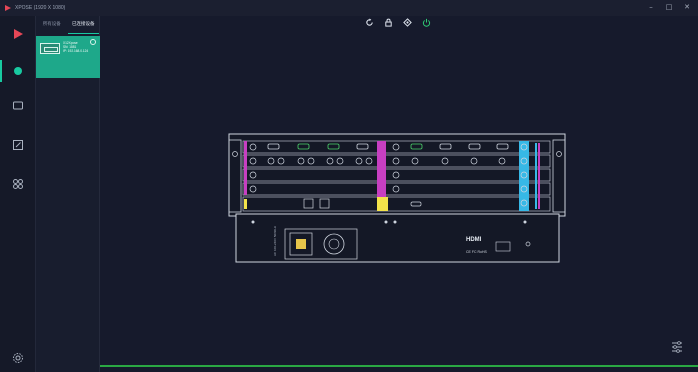 Image resolution: width=698 pixels, height=372 pixels. What do you see at coordinates (275, 240) in the screenshot?
I see `power-label: AC 100-240V 50/60Hz` at bounding box center [275, 240].